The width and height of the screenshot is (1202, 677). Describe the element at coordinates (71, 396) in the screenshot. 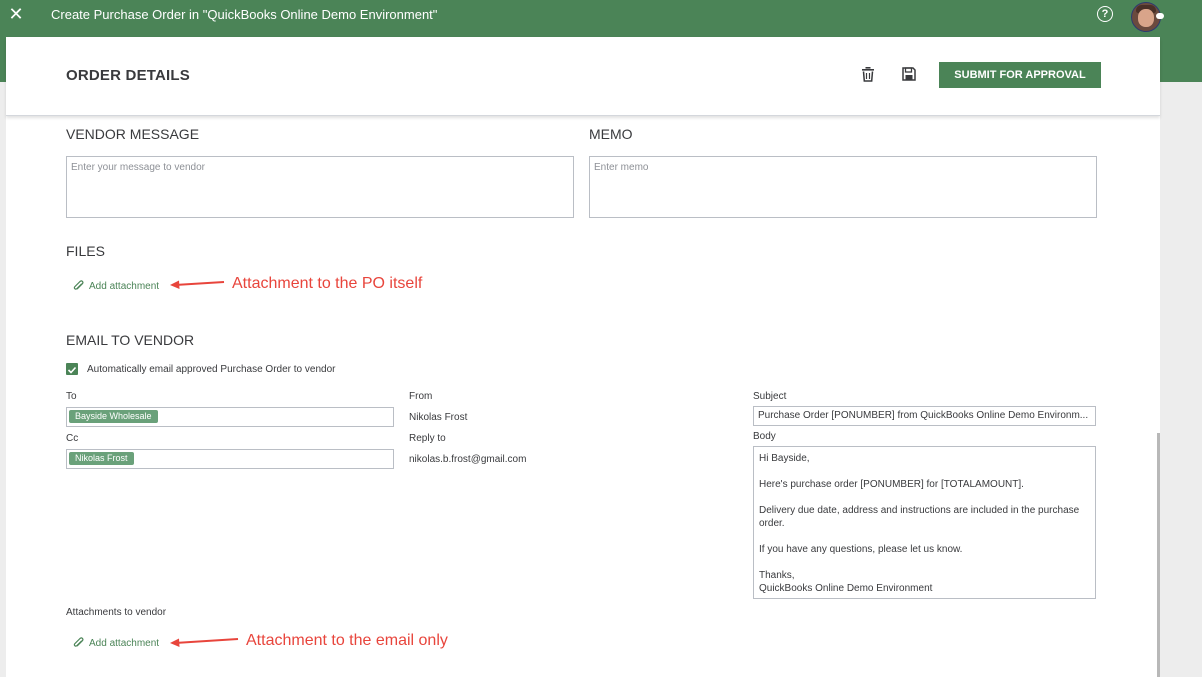

I see `to-label: To` at that location.